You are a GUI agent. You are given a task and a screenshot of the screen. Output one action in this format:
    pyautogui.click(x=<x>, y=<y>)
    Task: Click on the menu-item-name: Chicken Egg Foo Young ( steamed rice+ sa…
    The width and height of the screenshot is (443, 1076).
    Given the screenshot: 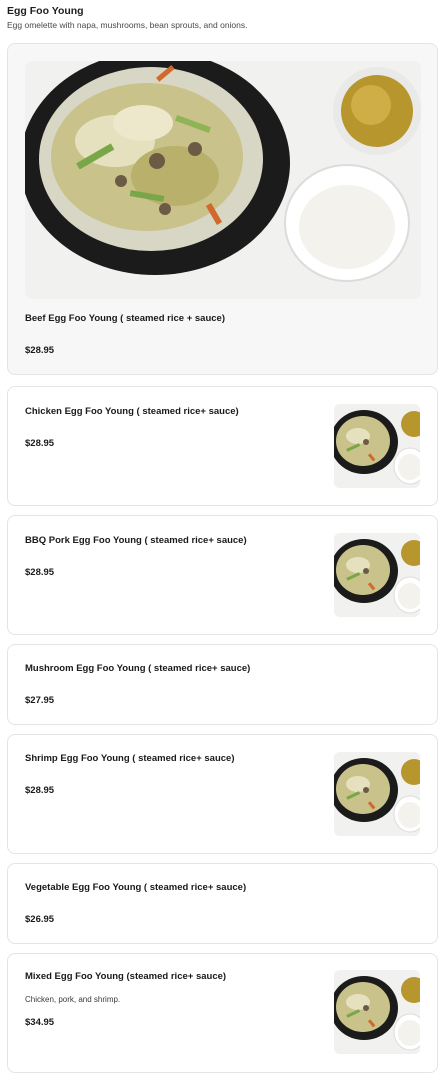 What is the action you would take?
    pyautogui.click(x=132, y=411)
    